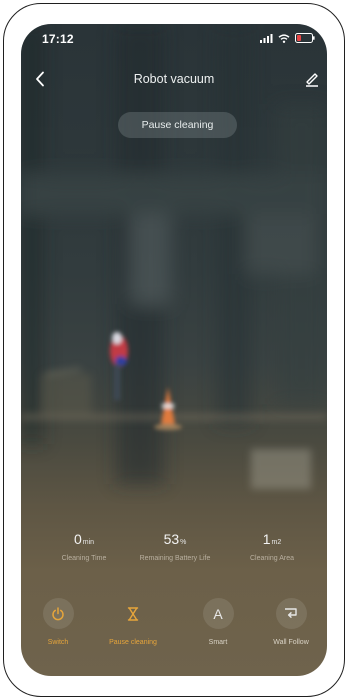  What do you see at coordinates (58, 642) in the screenshot?
I see `control-label: Switch` at bounding box center [58, 642].